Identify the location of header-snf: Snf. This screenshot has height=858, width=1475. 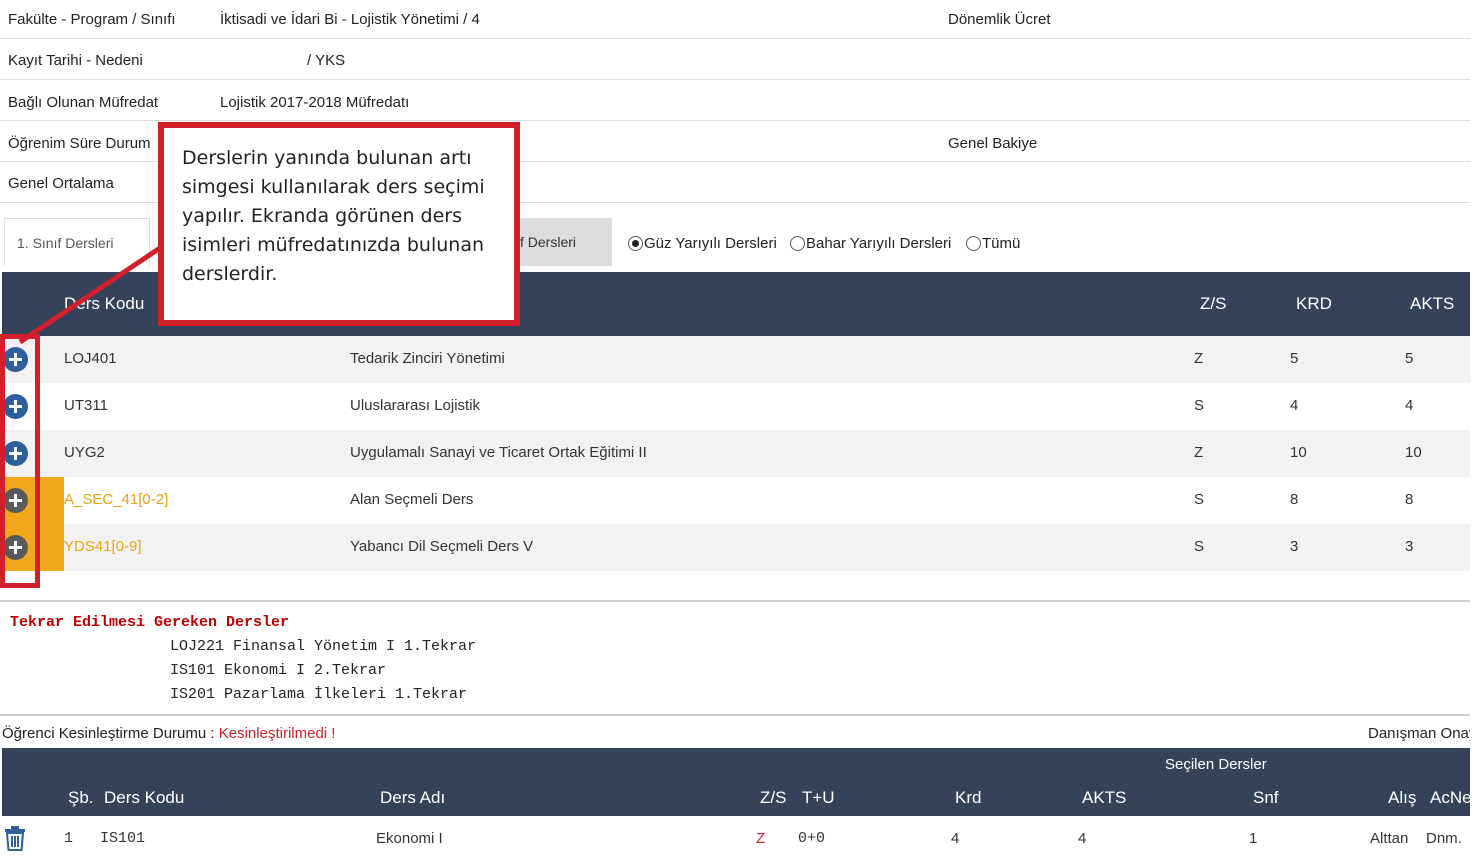
(1266, 797).